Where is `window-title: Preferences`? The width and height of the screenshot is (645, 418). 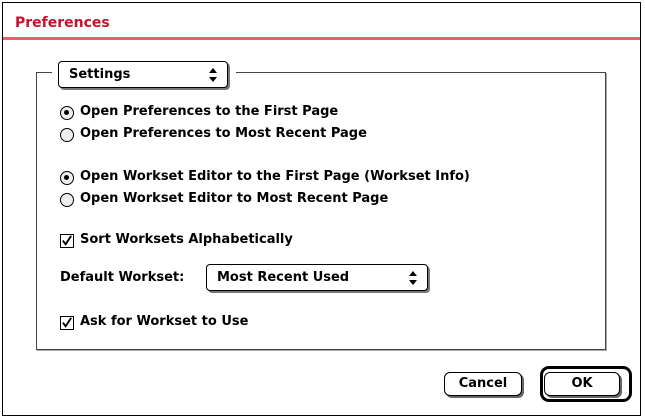 window-title: Preferences is located at coordinates (62, 23).